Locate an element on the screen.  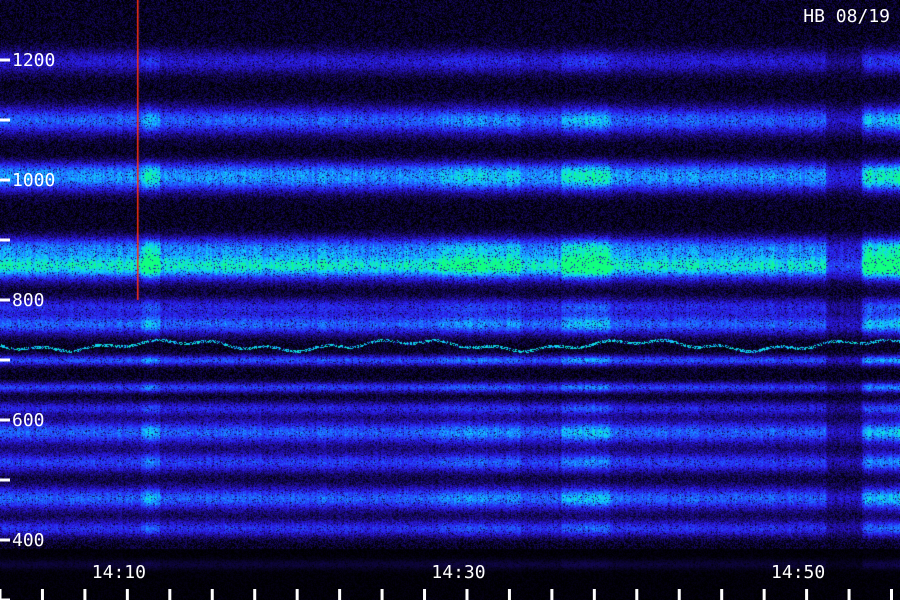
y-axis: 1200 1000 800 600 400 is located at coordinates (27, 325).